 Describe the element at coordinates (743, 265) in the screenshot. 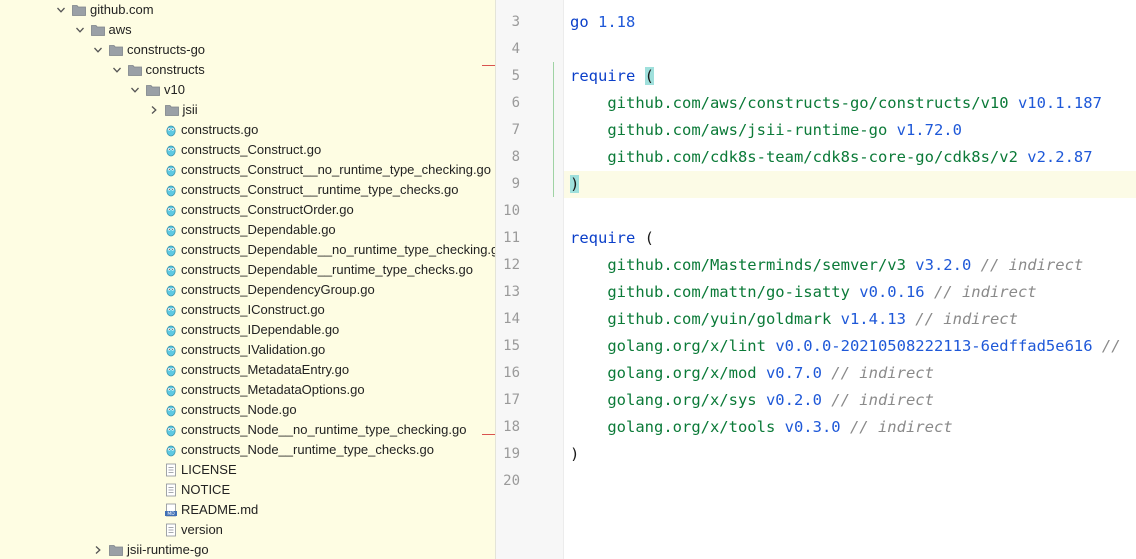

I see `code-token: github.com/Masterminds/semver/v3` at that location.